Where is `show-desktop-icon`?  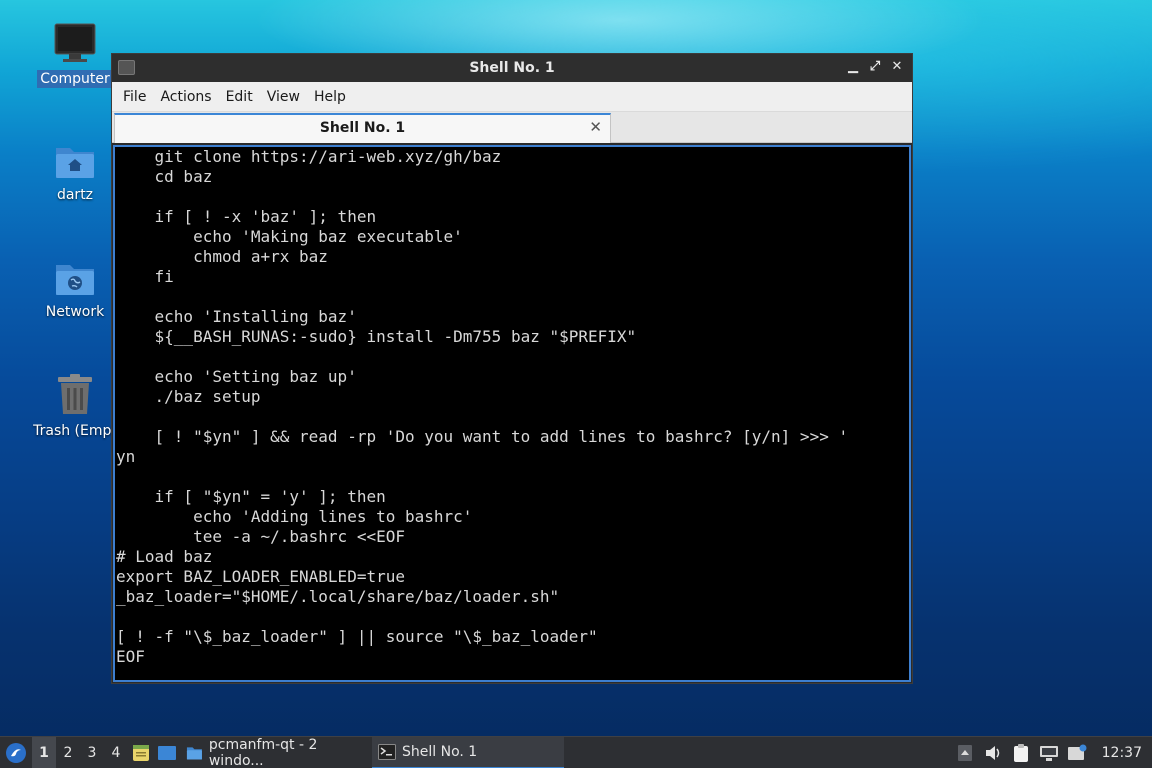
show-desktop-icon is located at coordinates (167, 752).